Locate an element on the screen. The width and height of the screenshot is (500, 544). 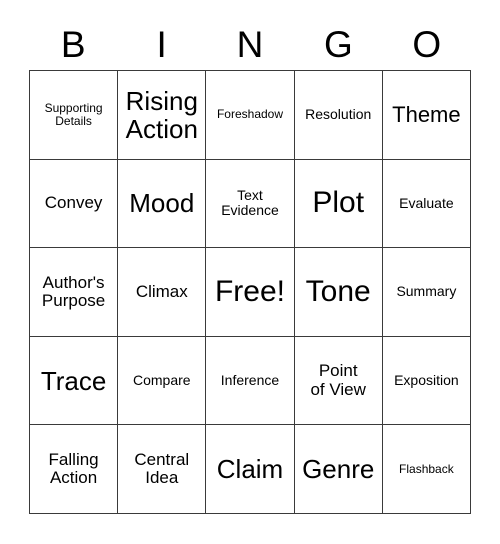
bingo-cell-r1c1: Supporting Details is located at coordinates (74, 115).